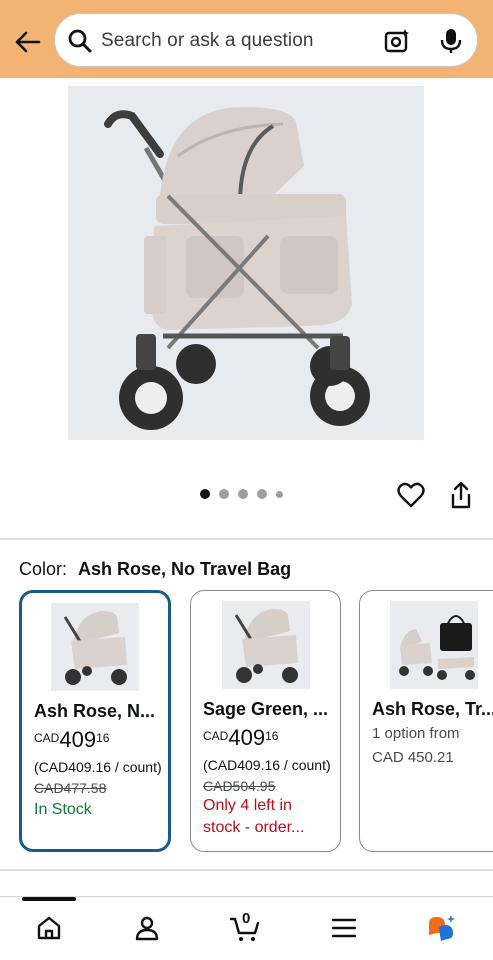  Describe the element at coordinates (416, 733) in the screenshot. I see `options-count: 1 option from` at that location.